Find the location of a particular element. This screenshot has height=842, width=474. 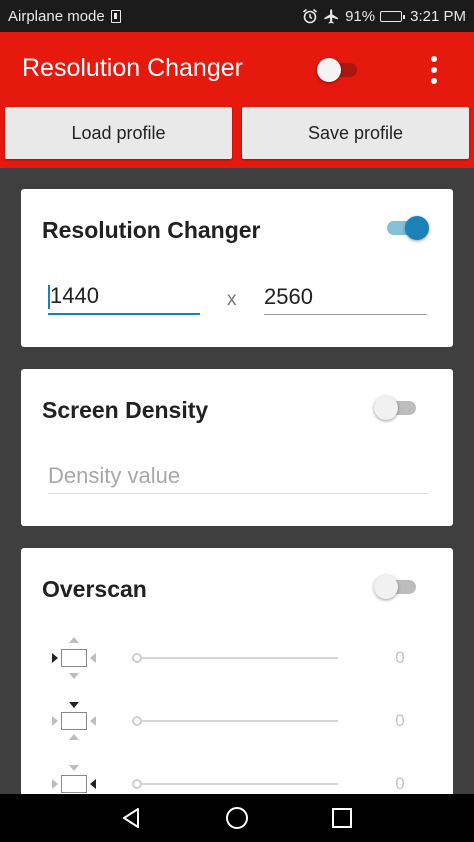

status-bar: Airplane mode 91% 3:21 PM is located at coordinates (237, 16).